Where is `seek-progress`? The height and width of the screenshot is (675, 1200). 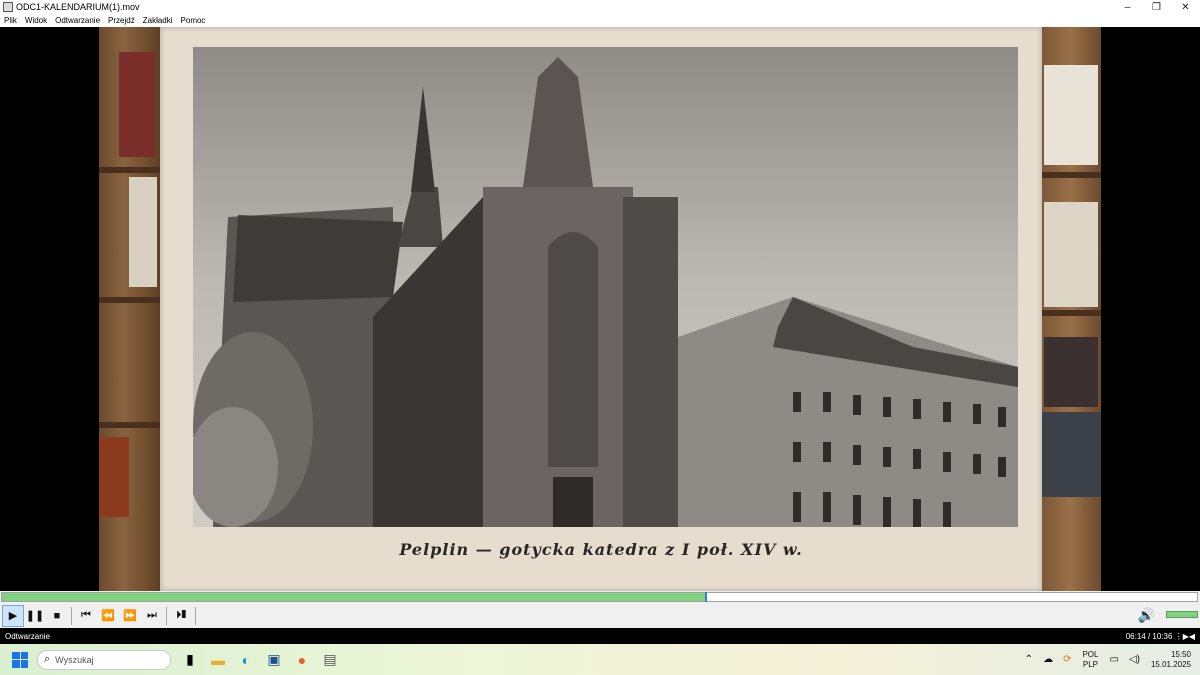 seek-progress is located at coordinates (353, 597).